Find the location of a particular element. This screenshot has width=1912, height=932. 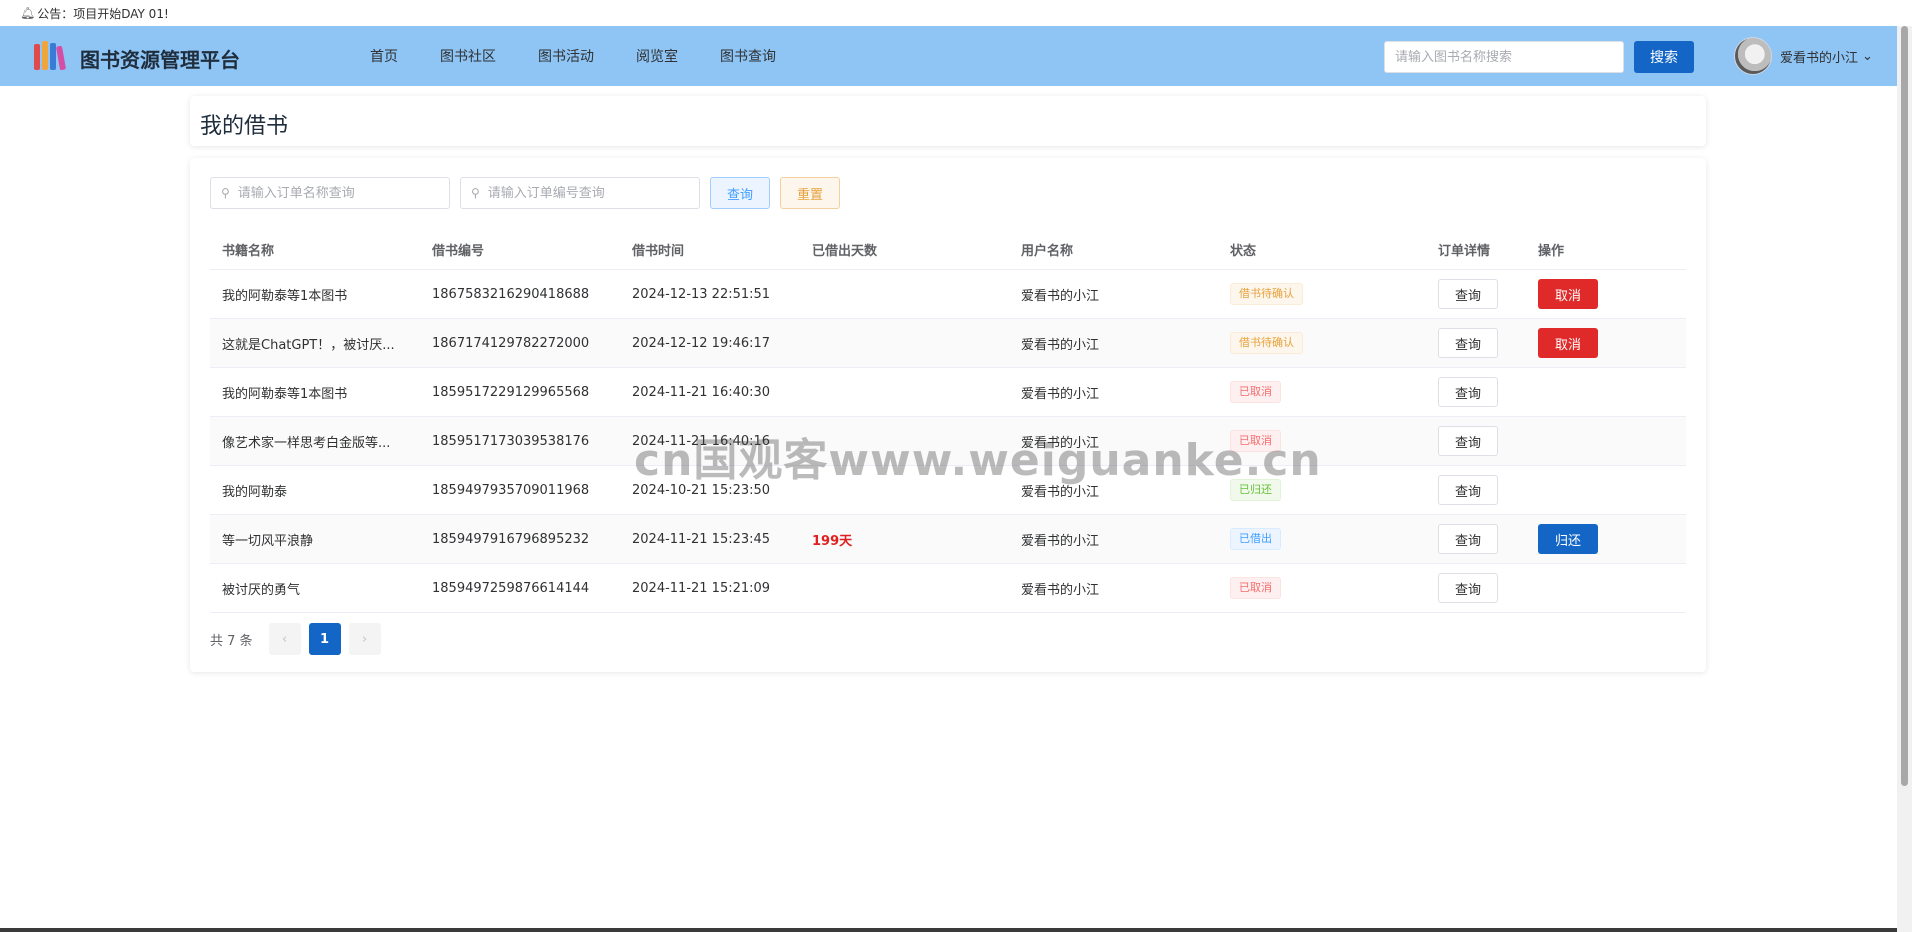

order-name-filter: ⚲ is located at coordinates (330, 193).